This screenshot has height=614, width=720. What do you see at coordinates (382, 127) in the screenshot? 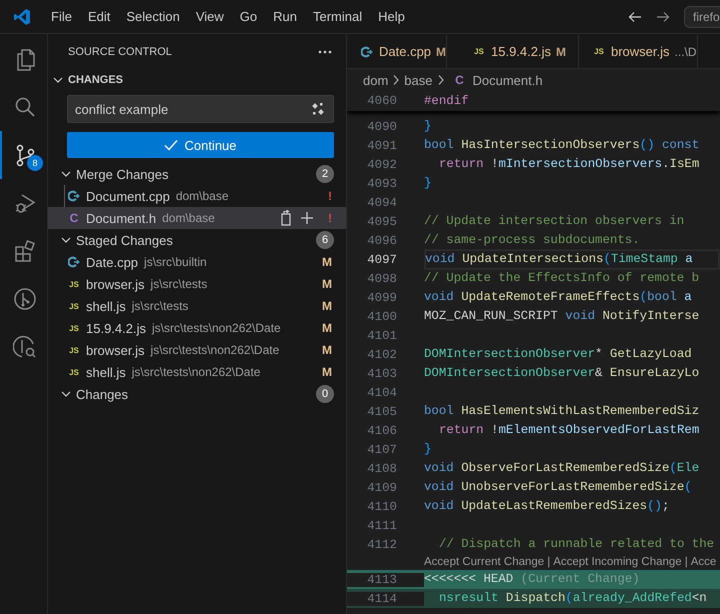
I see `line-number: 4090` at bounding box center [382, 127].